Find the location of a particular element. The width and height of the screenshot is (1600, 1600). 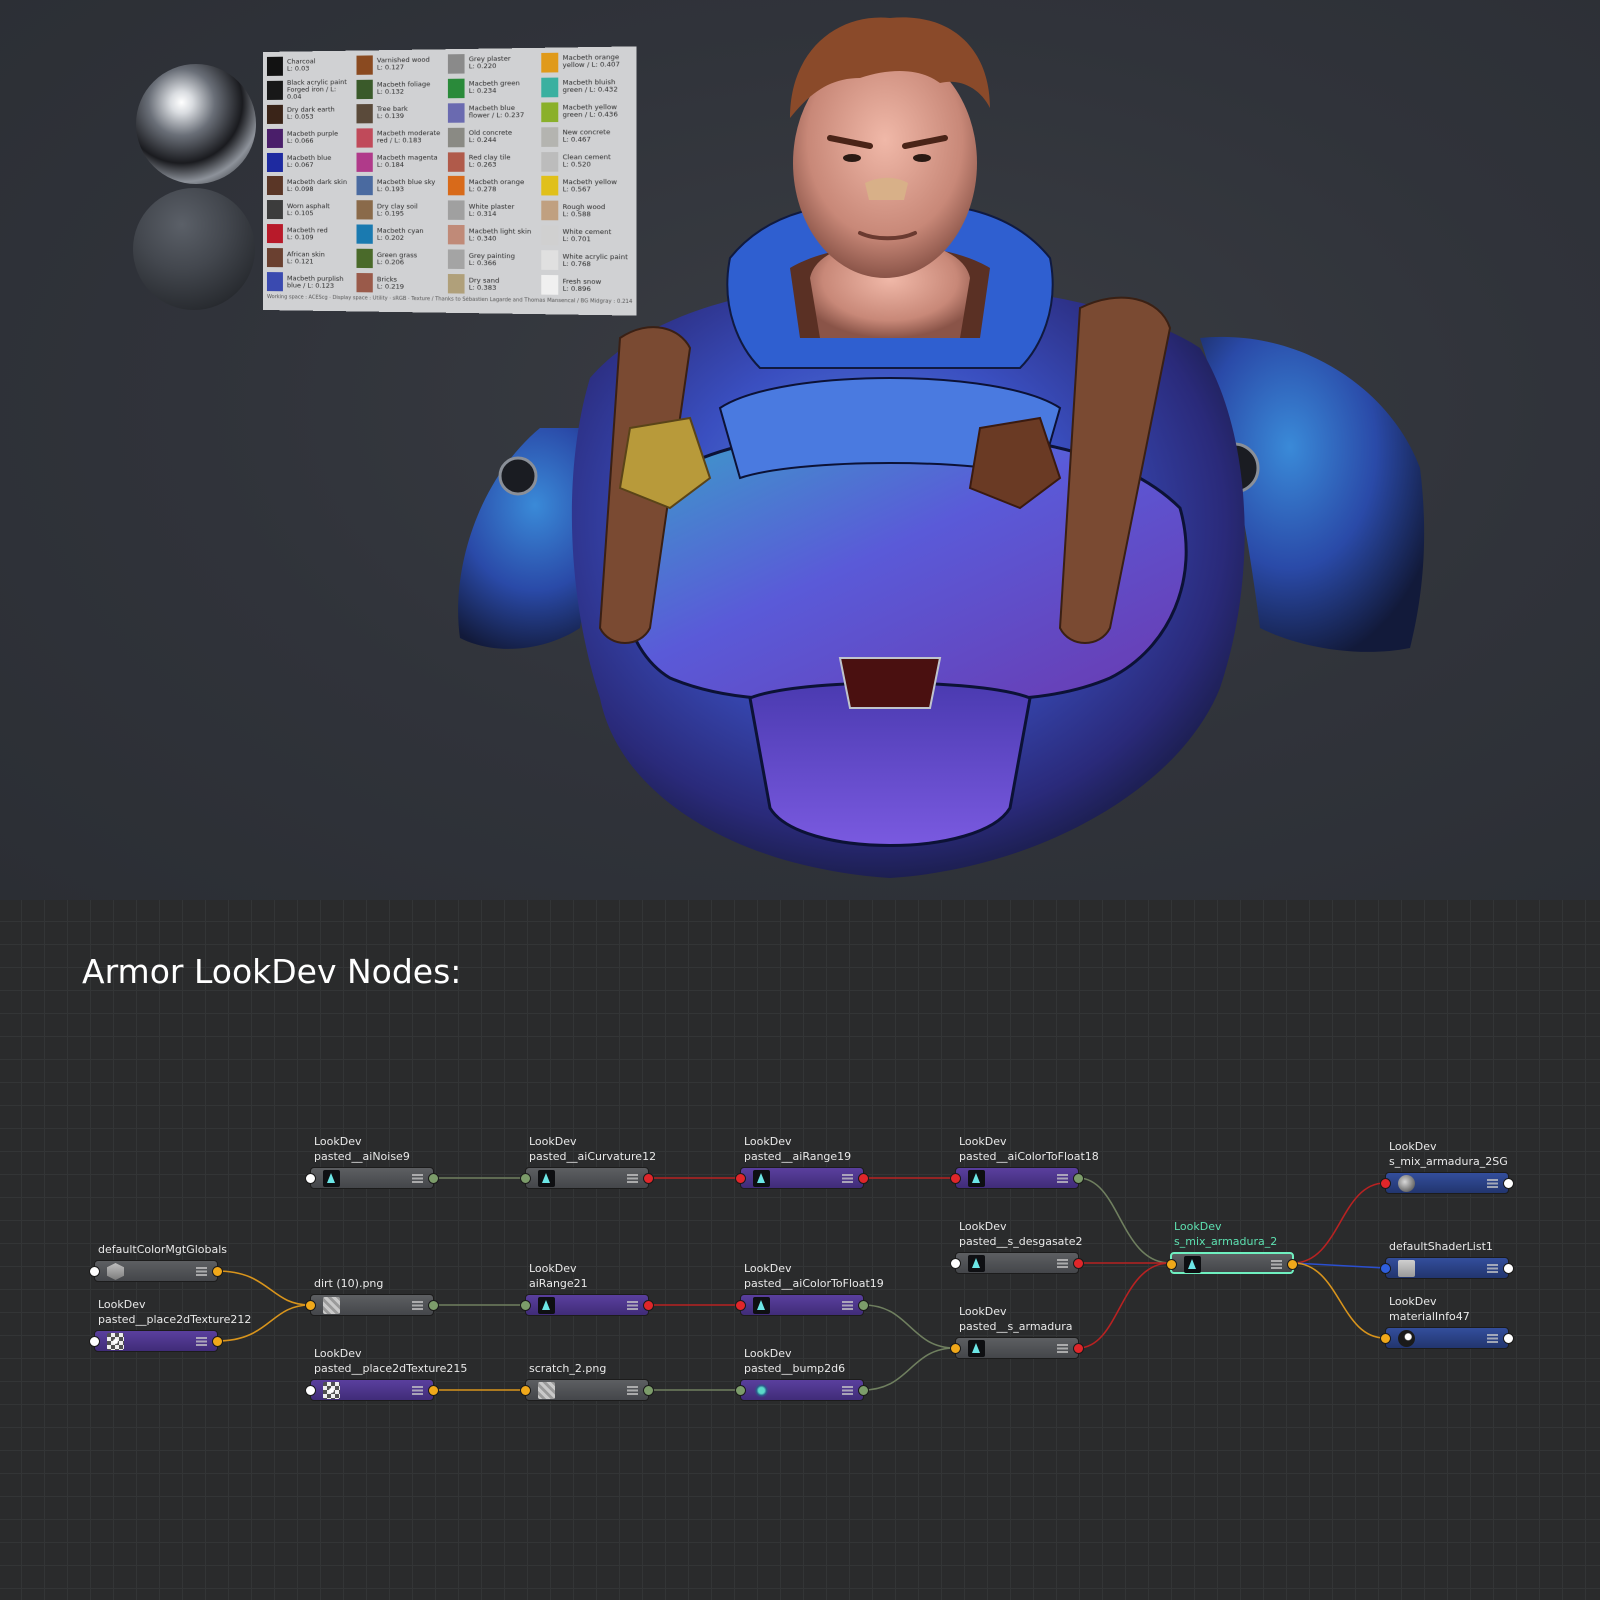

swatch-label: Macbeth blue L: 0.067 is located at coordinates (309, 161).